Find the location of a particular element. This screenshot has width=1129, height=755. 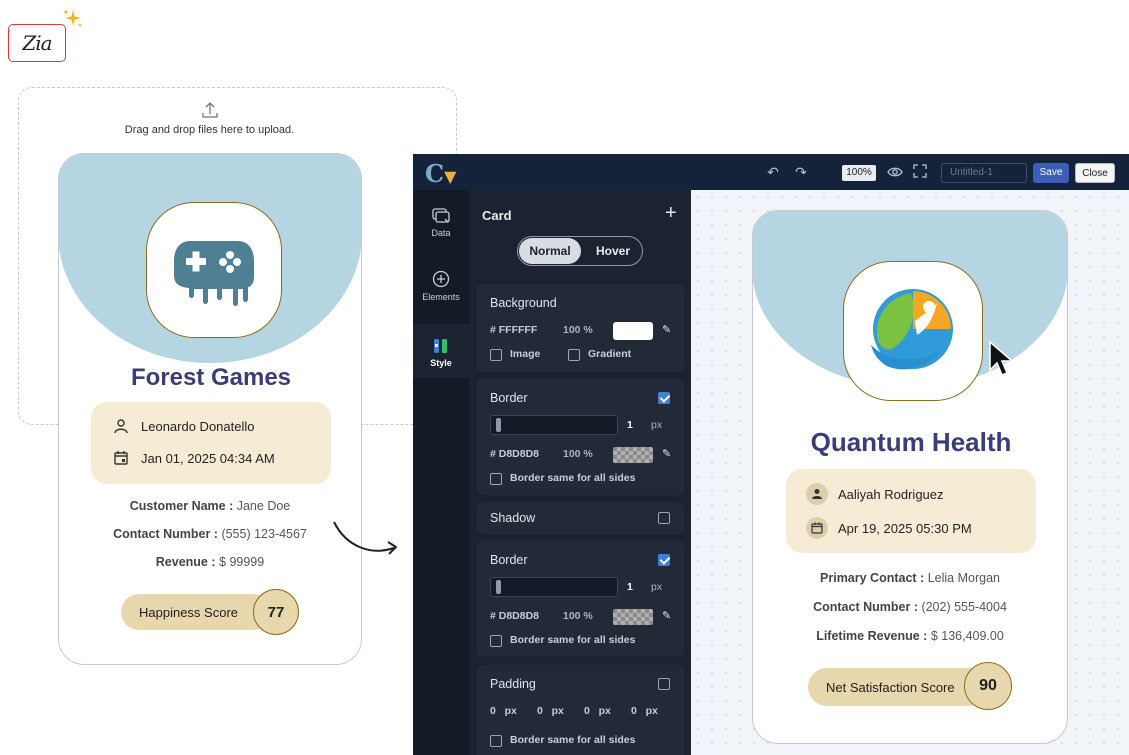

shadow-checkbox is located at coordinates (664, 518).